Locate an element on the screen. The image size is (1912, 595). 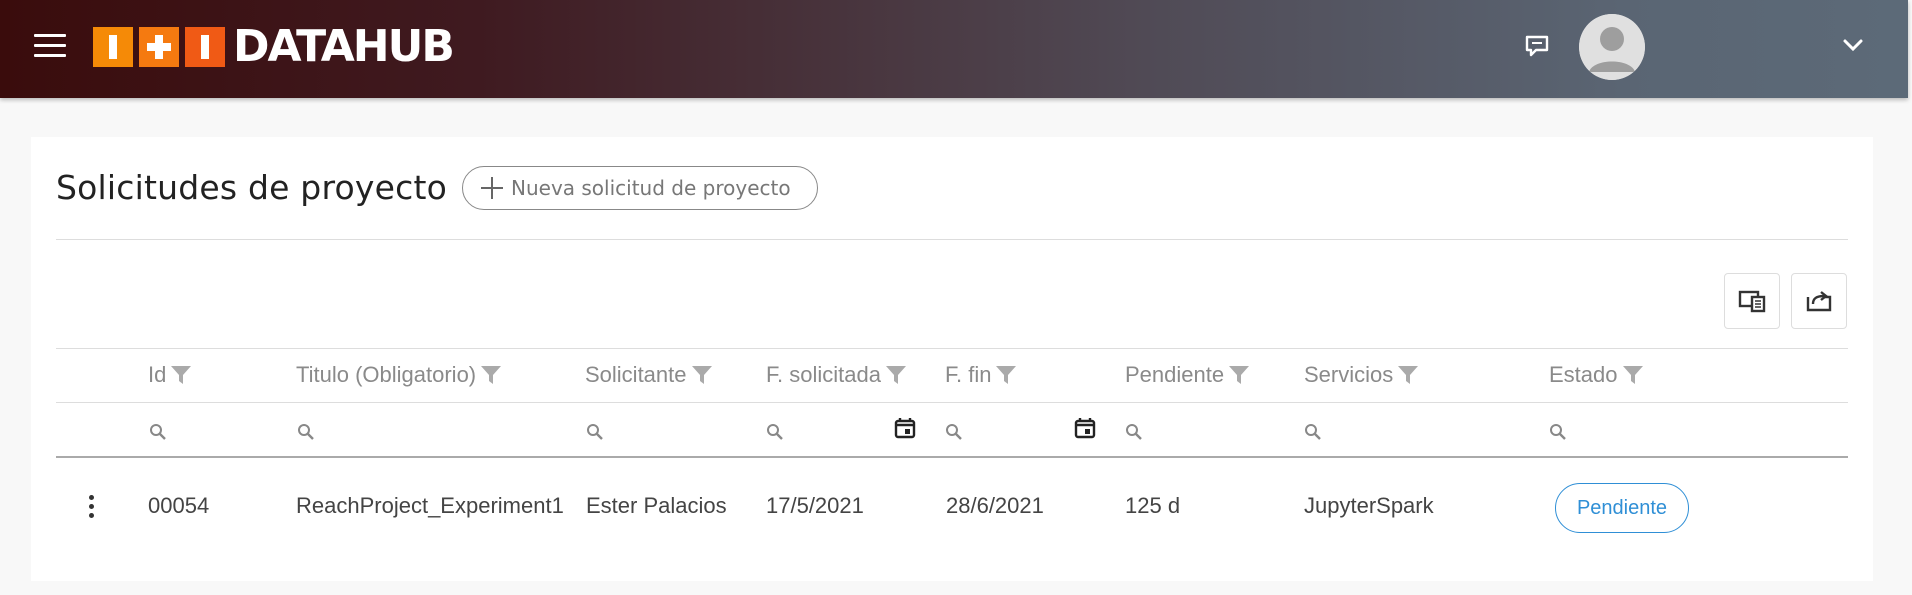
export-button is located at coordinates (1819, 301).